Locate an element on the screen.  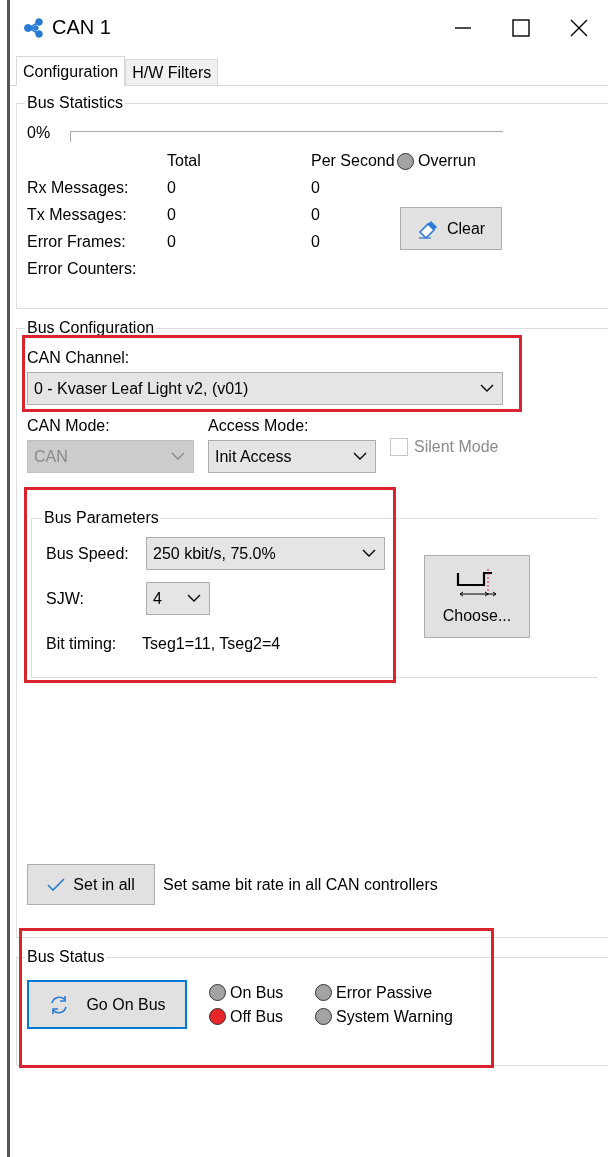
checkbox-label: Silent Mode is located at coordinates (456, 447).